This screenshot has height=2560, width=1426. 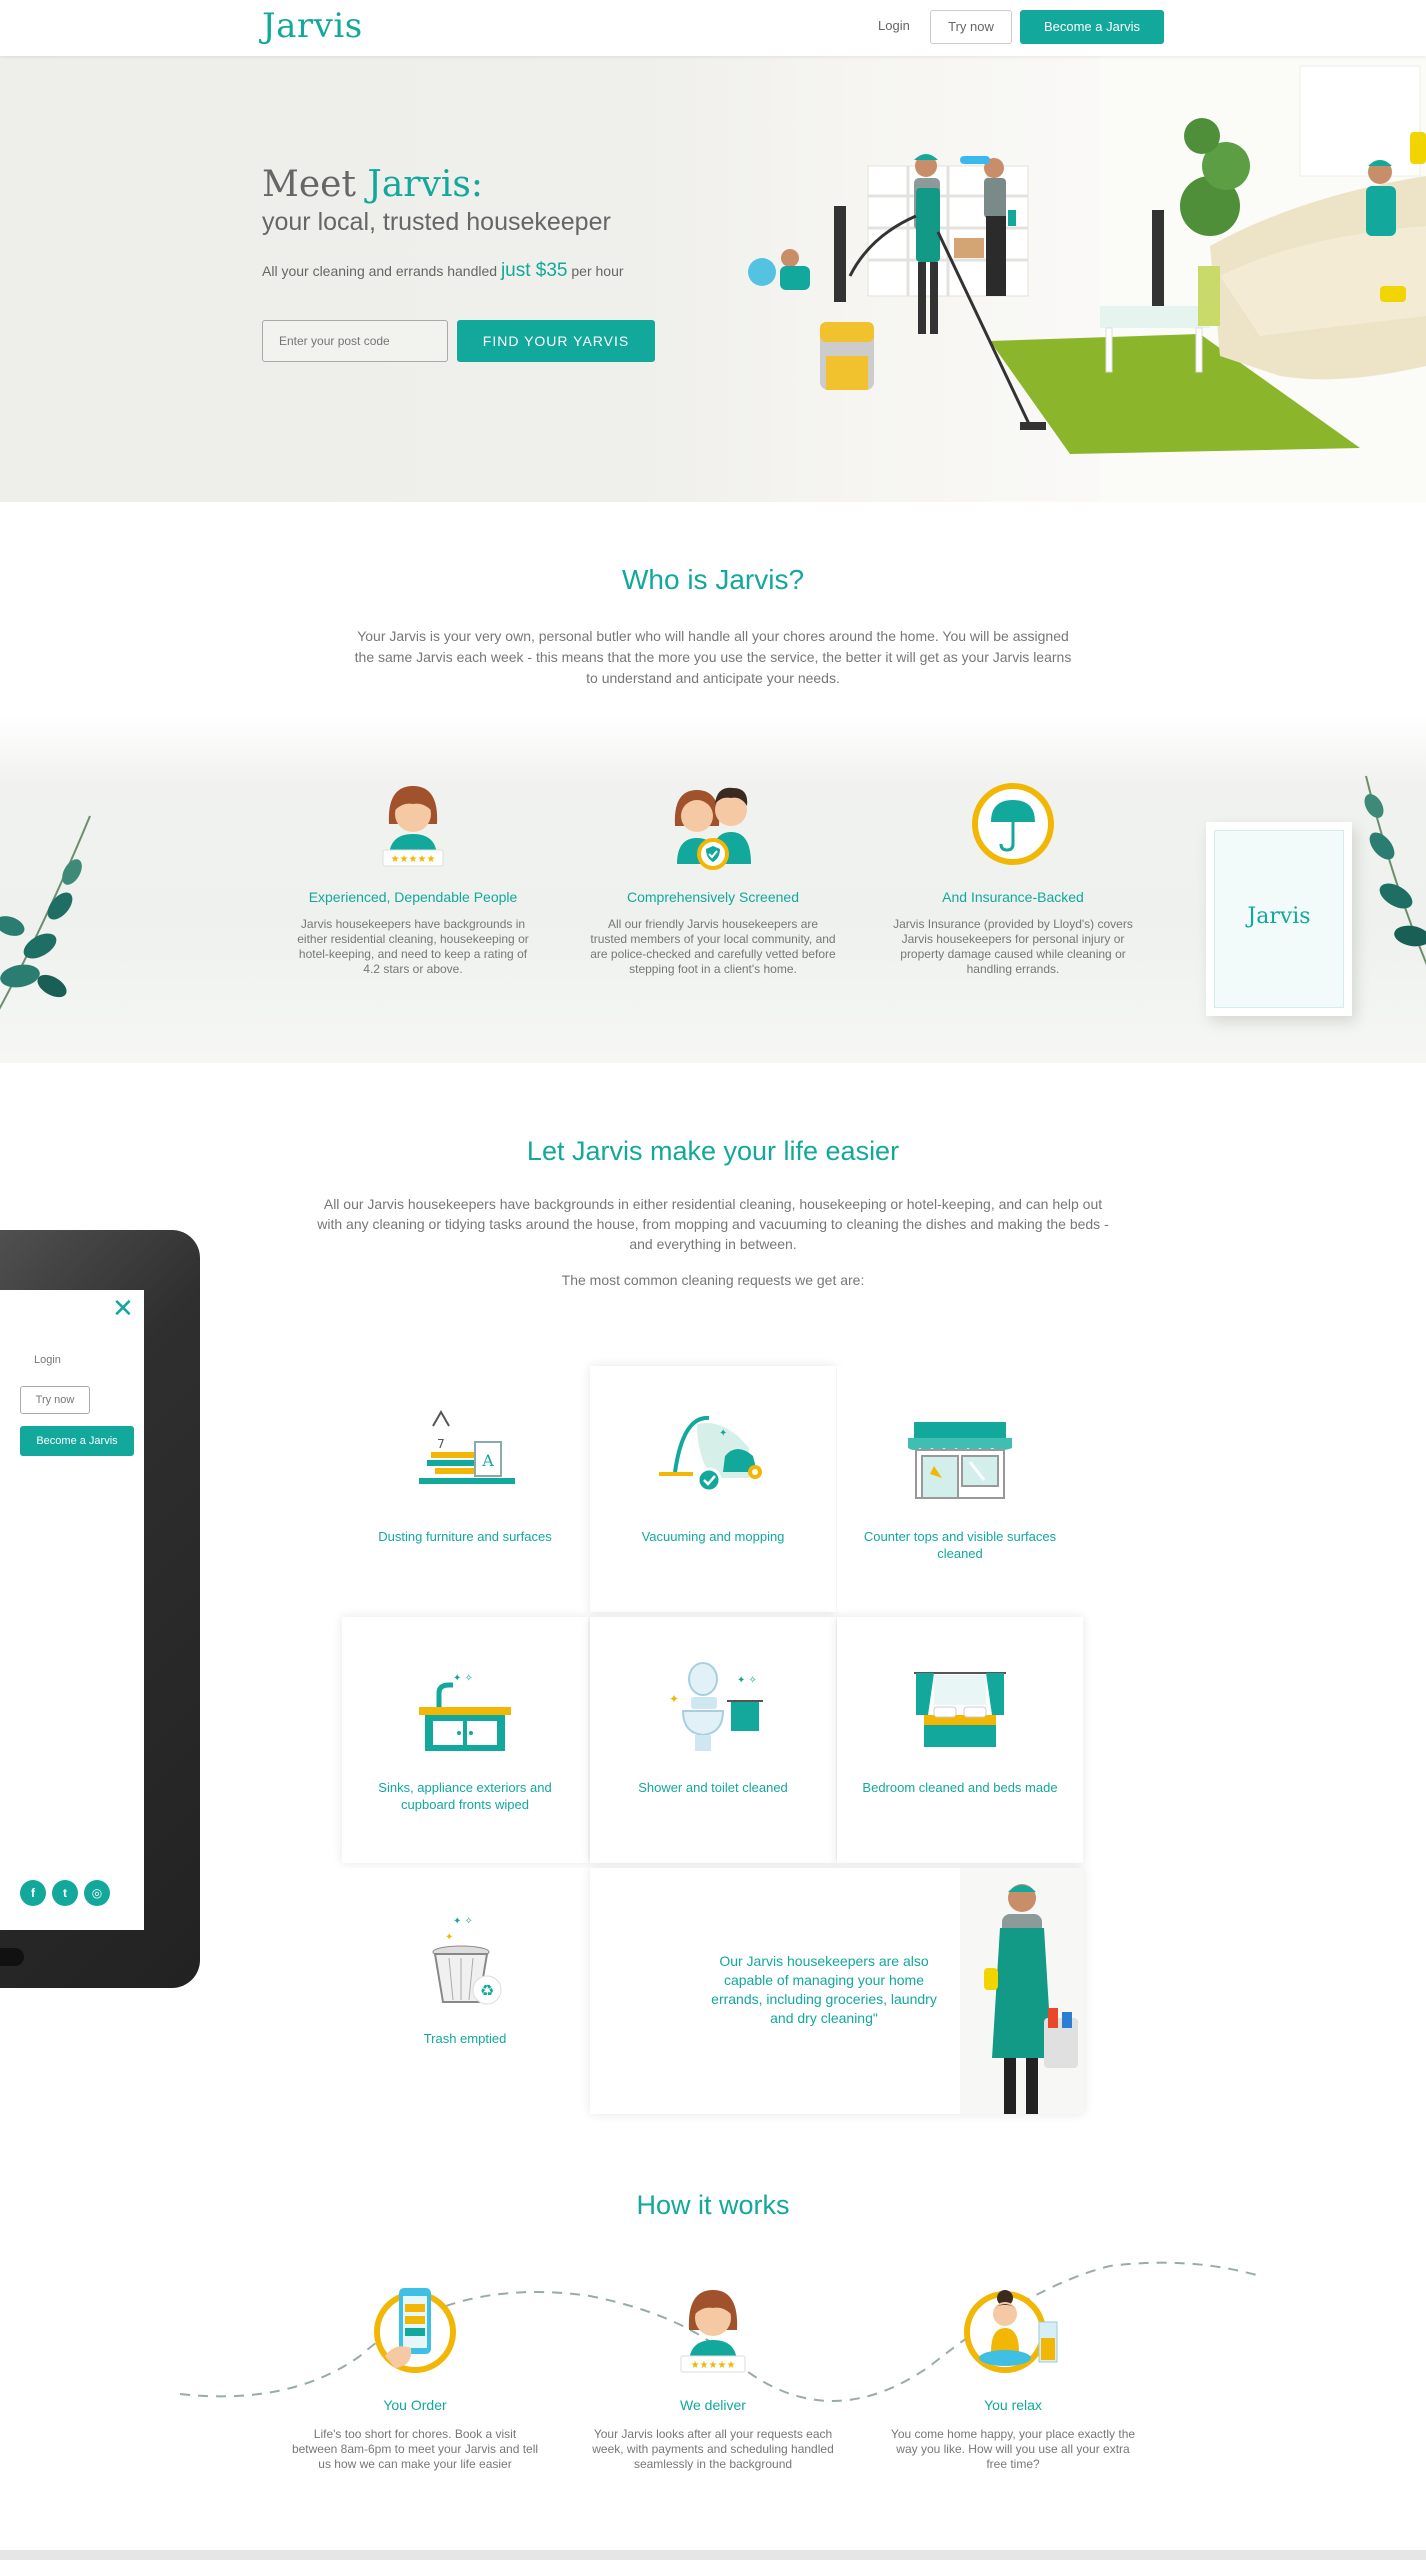 I want to click on phone-mockup: ✕ Login Try now Become a Jarvis f t ◎, so click(x=100, y=1609).